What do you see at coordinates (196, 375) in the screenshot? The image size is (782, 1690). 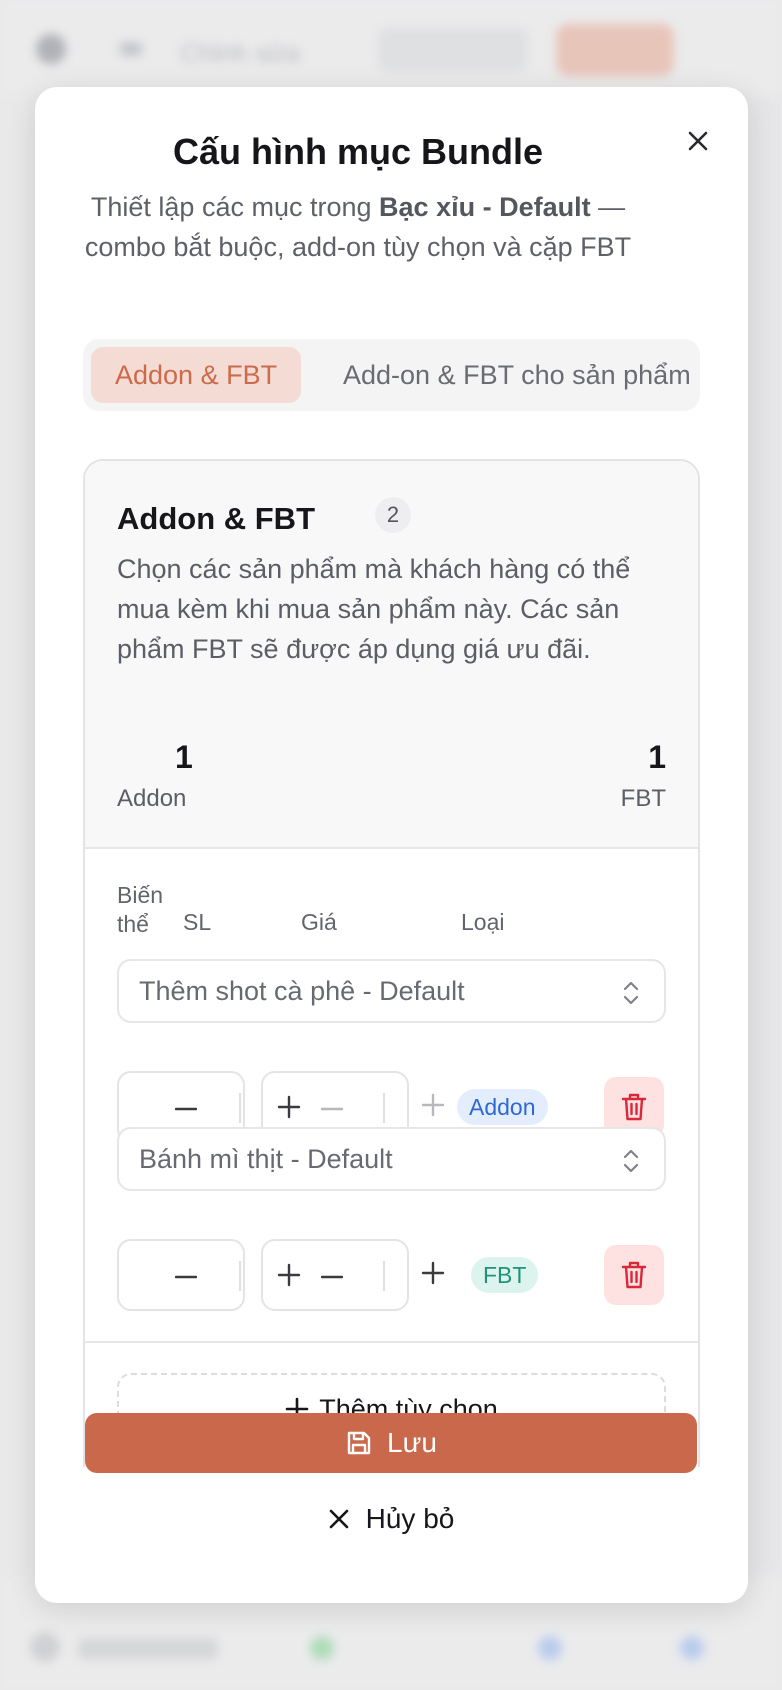 I see `tab-addon-fbt: Addon & FBT` at bounding box center [196, 375].